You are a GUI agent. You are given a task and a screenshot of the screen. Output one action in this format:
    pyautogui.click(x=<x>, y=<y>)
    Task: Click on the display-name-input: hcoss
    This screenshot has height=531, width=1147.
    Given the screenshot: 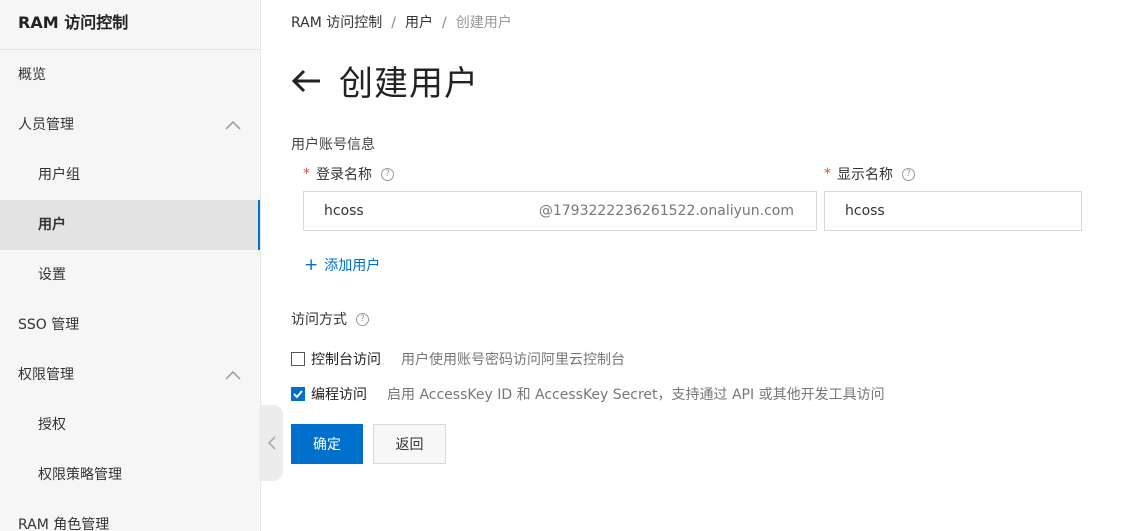 What is the action you would take?
    pyautogui.click(x=953, y=211)
    